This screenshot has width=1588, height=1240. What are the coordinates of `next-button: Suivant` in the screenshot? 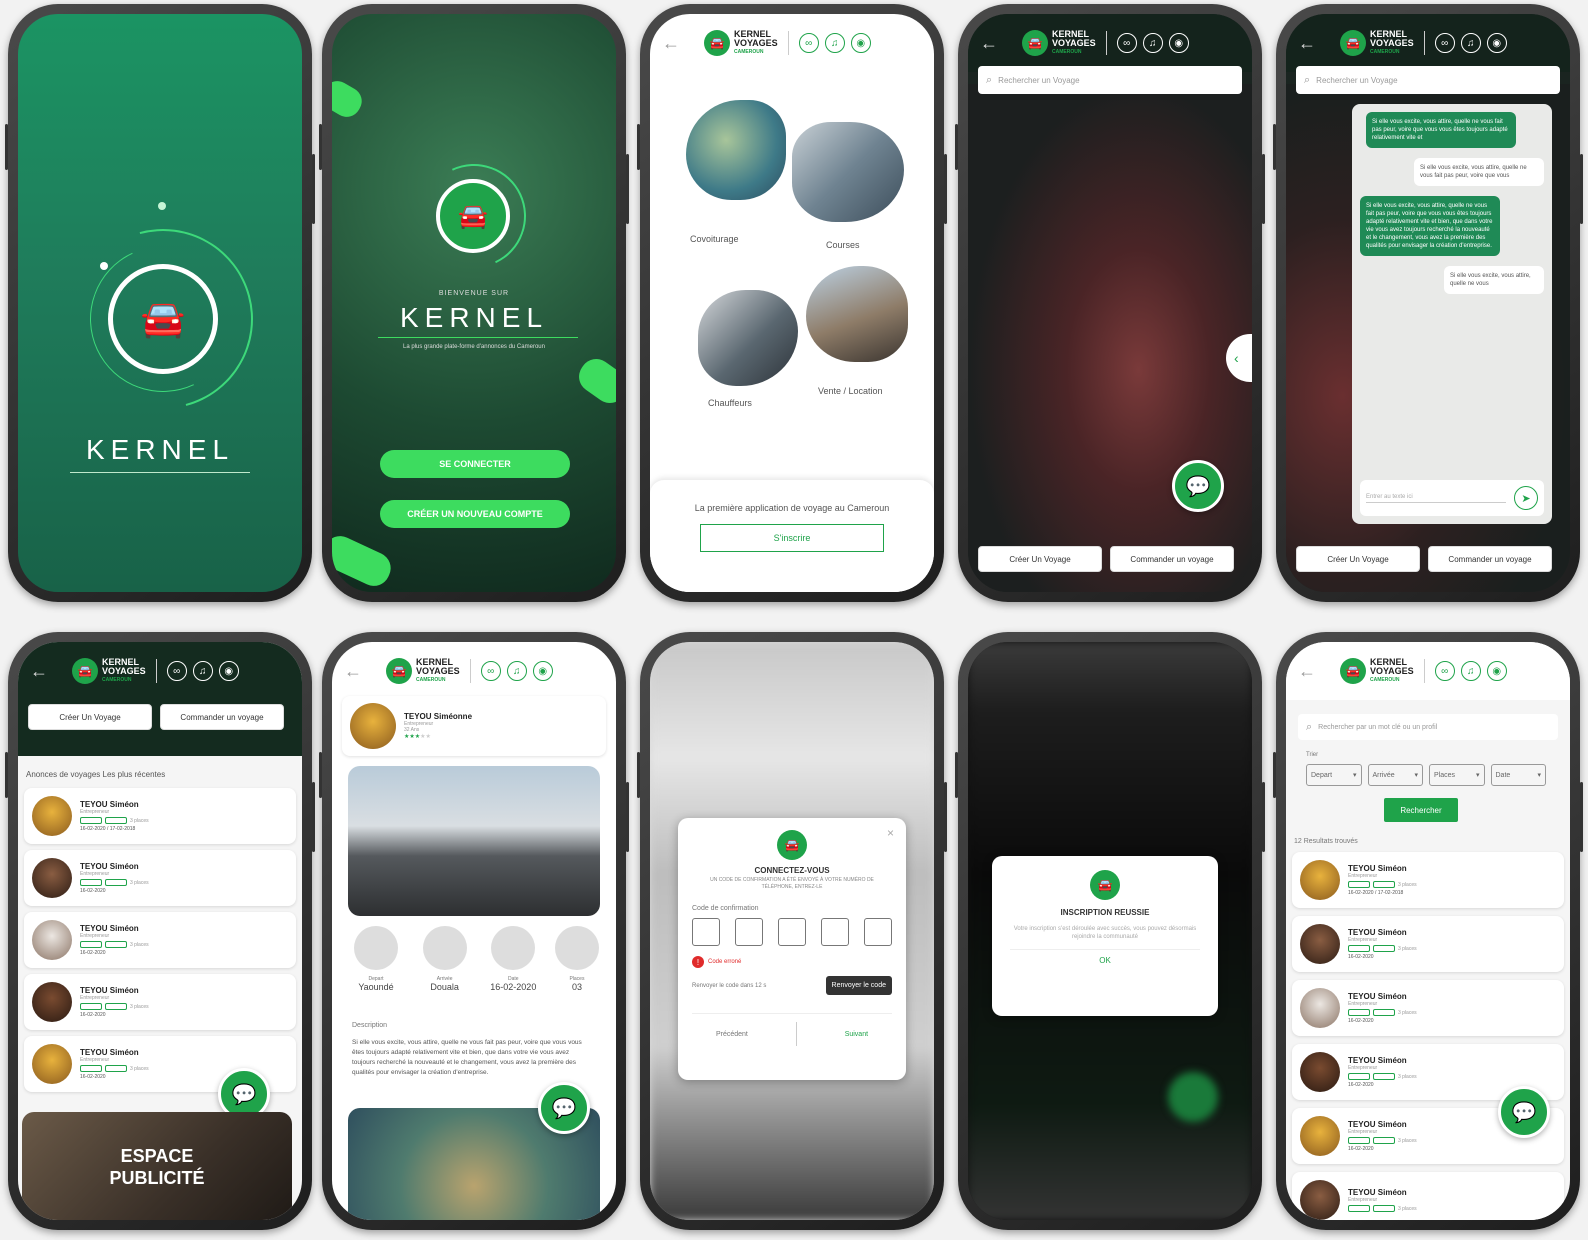 It's located at (856, 1034).